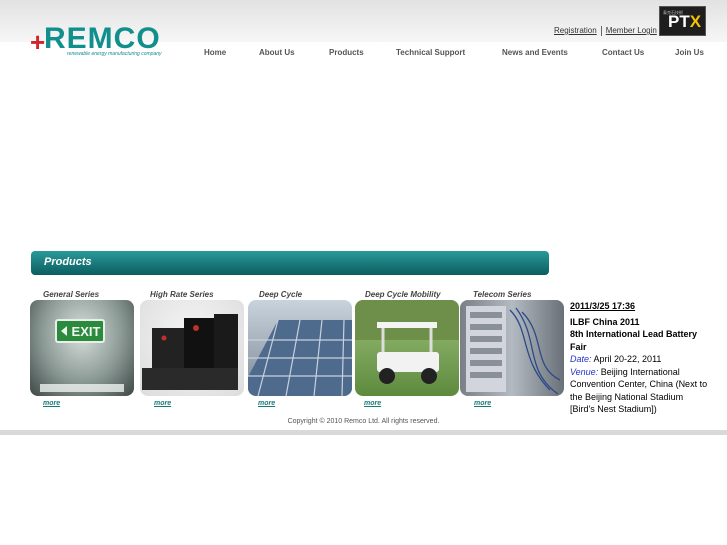 This screenshot has width=727, height=545. I want to click on nav-home: Home, so click(215, 52).